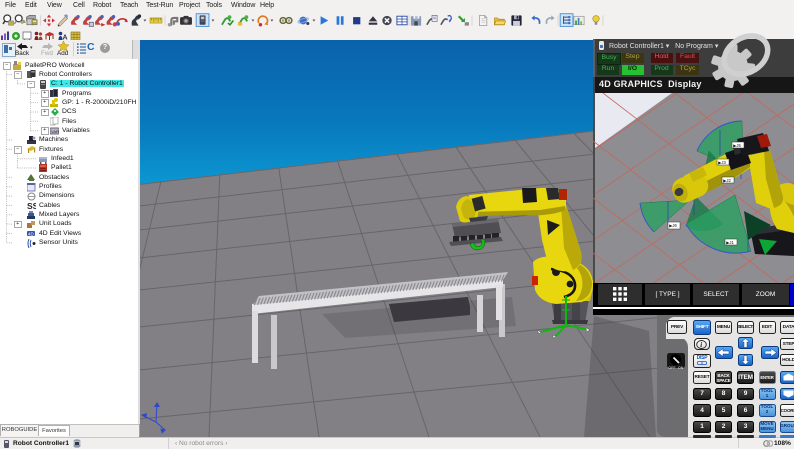  Describe the element at coordinates (701, 345) in the screenshot. I see `svg-text: i` at that location.